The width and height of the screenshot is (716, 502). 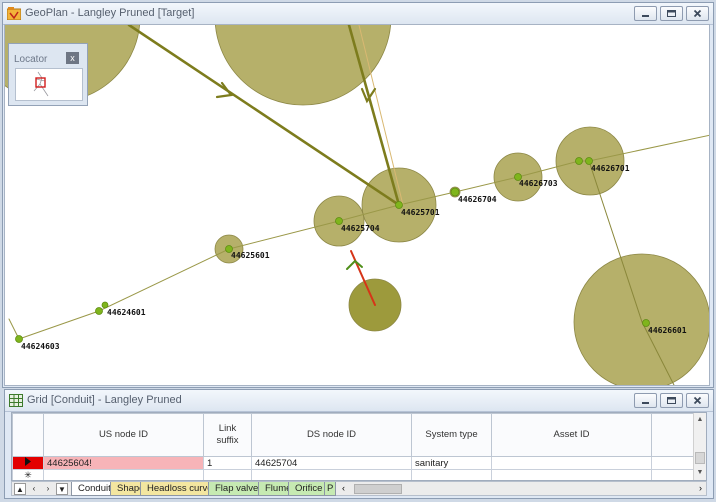 I want to click on node-label: 44626704, so click(x=477, y=199).